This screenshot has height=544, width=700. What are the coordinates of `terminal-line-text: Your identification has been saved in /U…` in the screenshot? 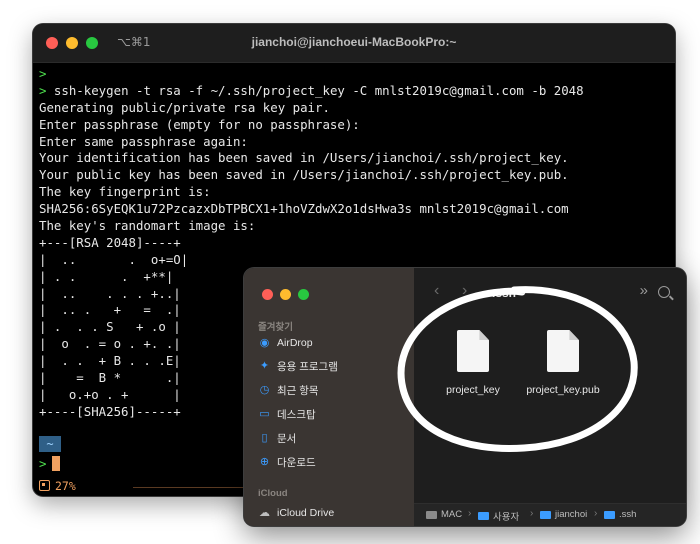 It's located at (304, 158).